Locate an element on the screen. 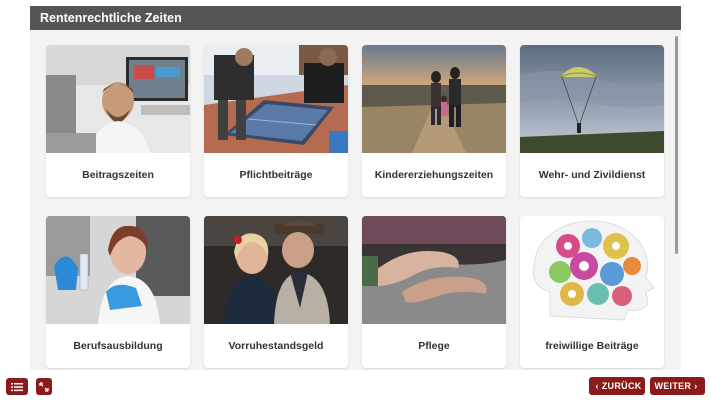 This screenshot has width=711, height=400. roof-workers-image is located at coordinates (276, 99).